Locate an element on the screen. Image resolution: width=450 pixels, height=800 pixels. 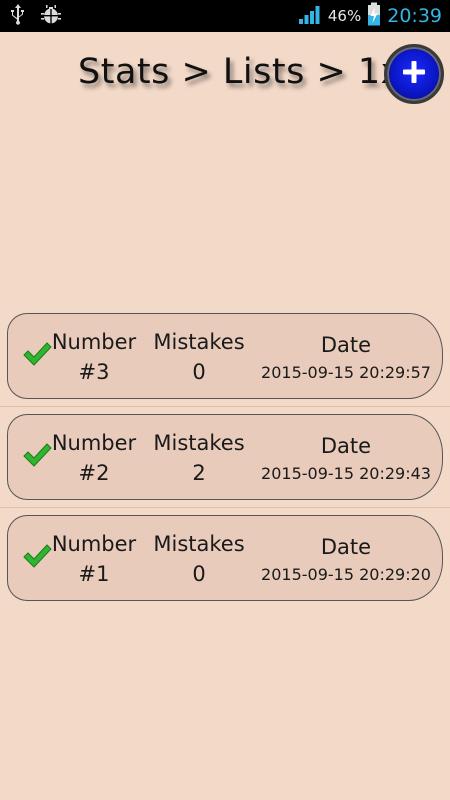
battery-charging-icon is located at coordinates (374, 16).